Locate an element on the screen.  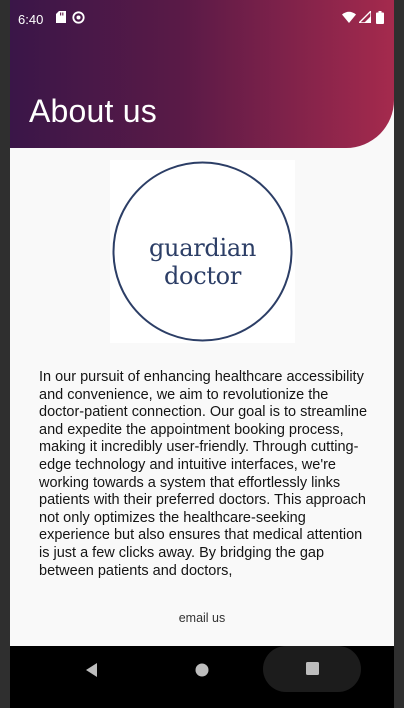
sd-card-icon is located at coordinates (61, 18).